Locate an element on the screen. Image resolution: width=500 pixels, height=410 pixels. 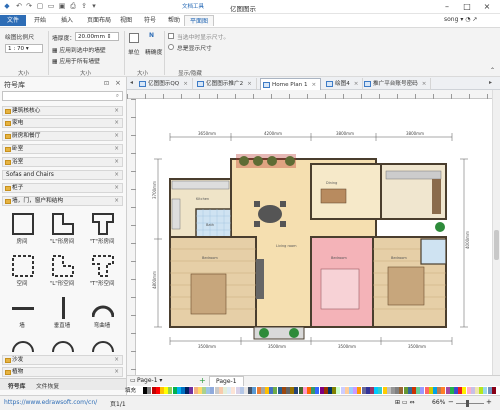
vertical-scrollbar is located at coordinates (496, 232).